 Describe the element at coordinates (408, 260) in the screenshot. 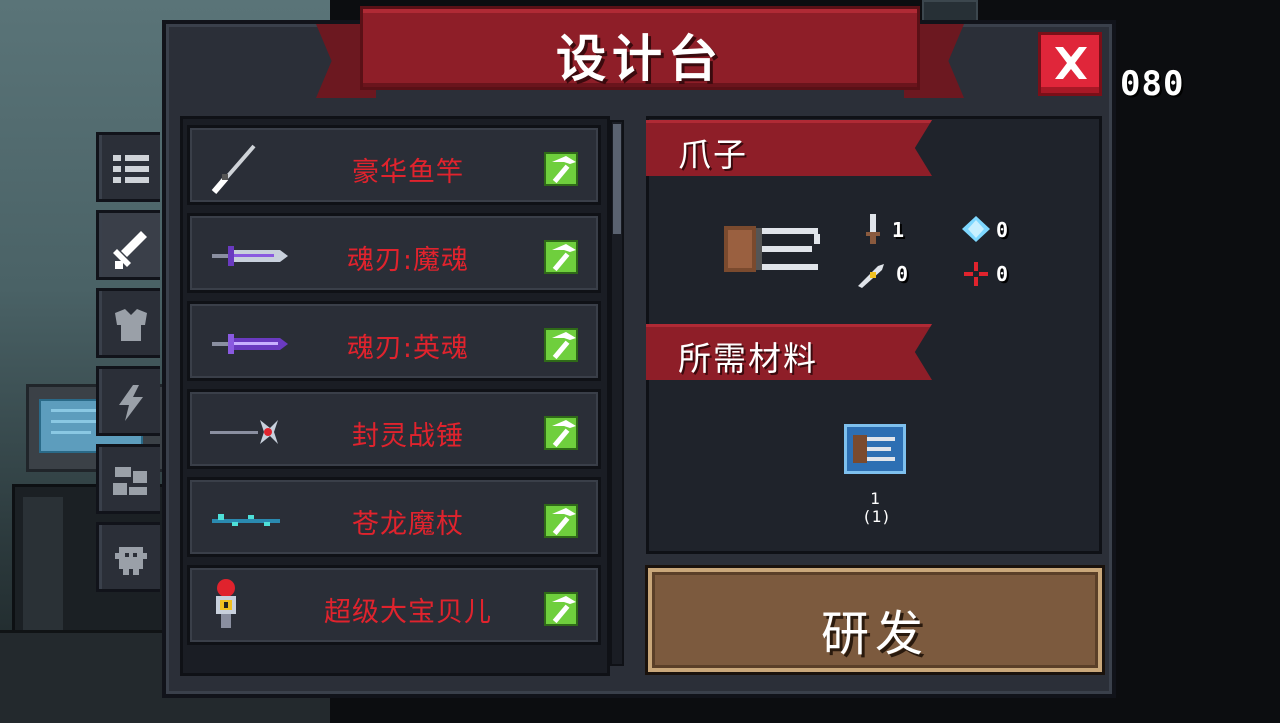

I see `item-name: 魂刃:魔魂` at that location.